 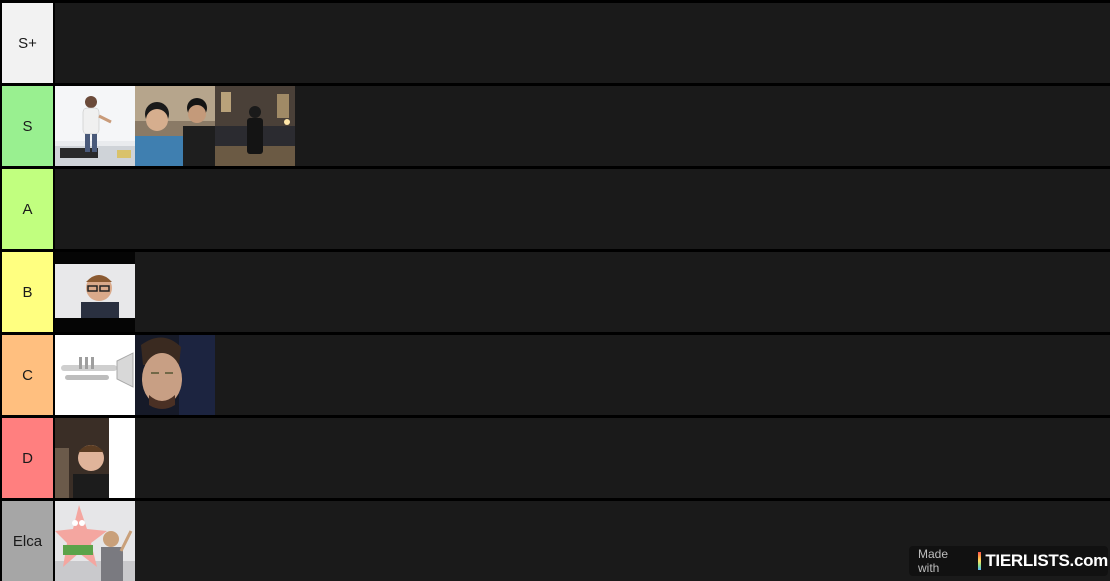 I want to click on watermark-brand: TIERLISTS.com, so click(x=1046, y=560).